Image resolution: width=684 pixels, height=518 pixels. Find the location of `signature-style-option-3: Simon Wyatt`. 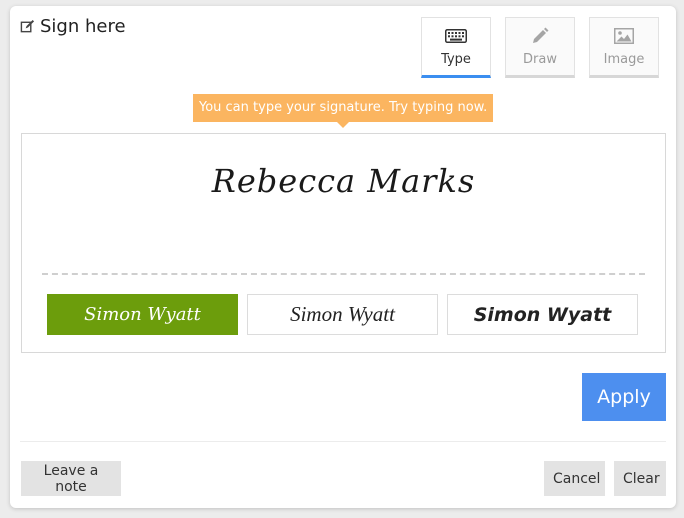

signature-style-option-3: Simon Wyatt is located at coordinates (542, 314).